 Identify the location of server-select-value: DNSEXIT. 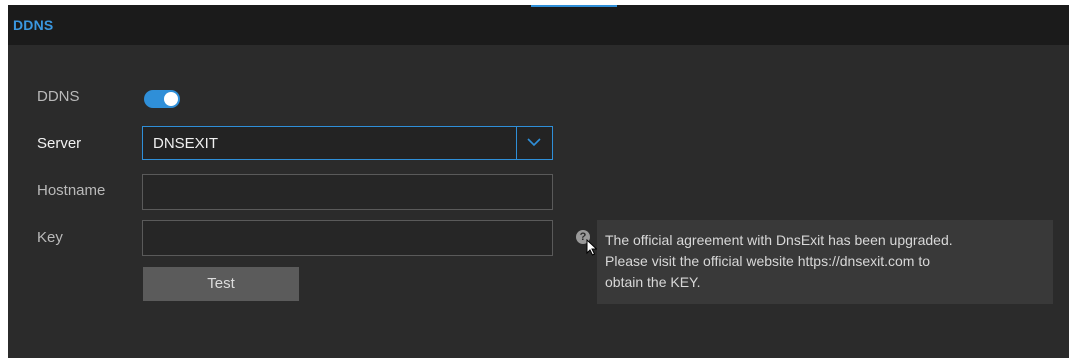
(186, 143).